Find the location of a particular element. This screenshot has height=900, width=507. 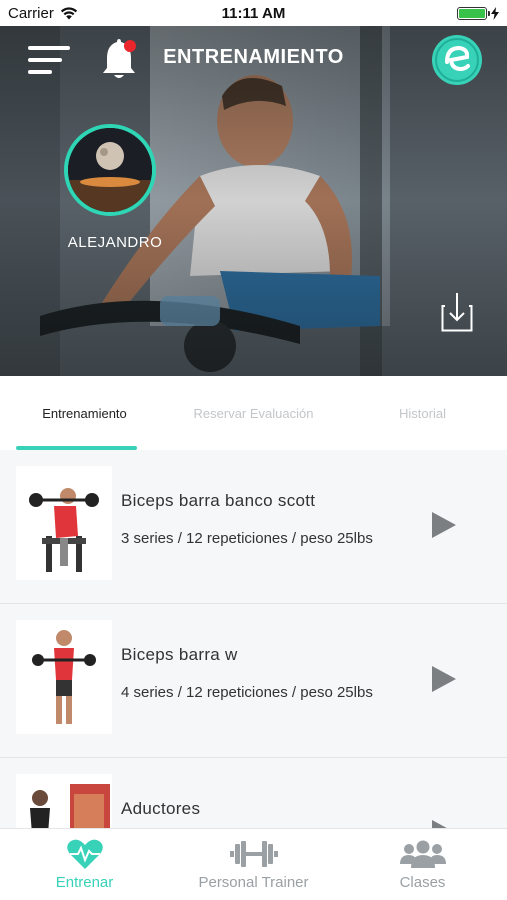

exercise-row: Aductores is located at coordinates (253, 793).